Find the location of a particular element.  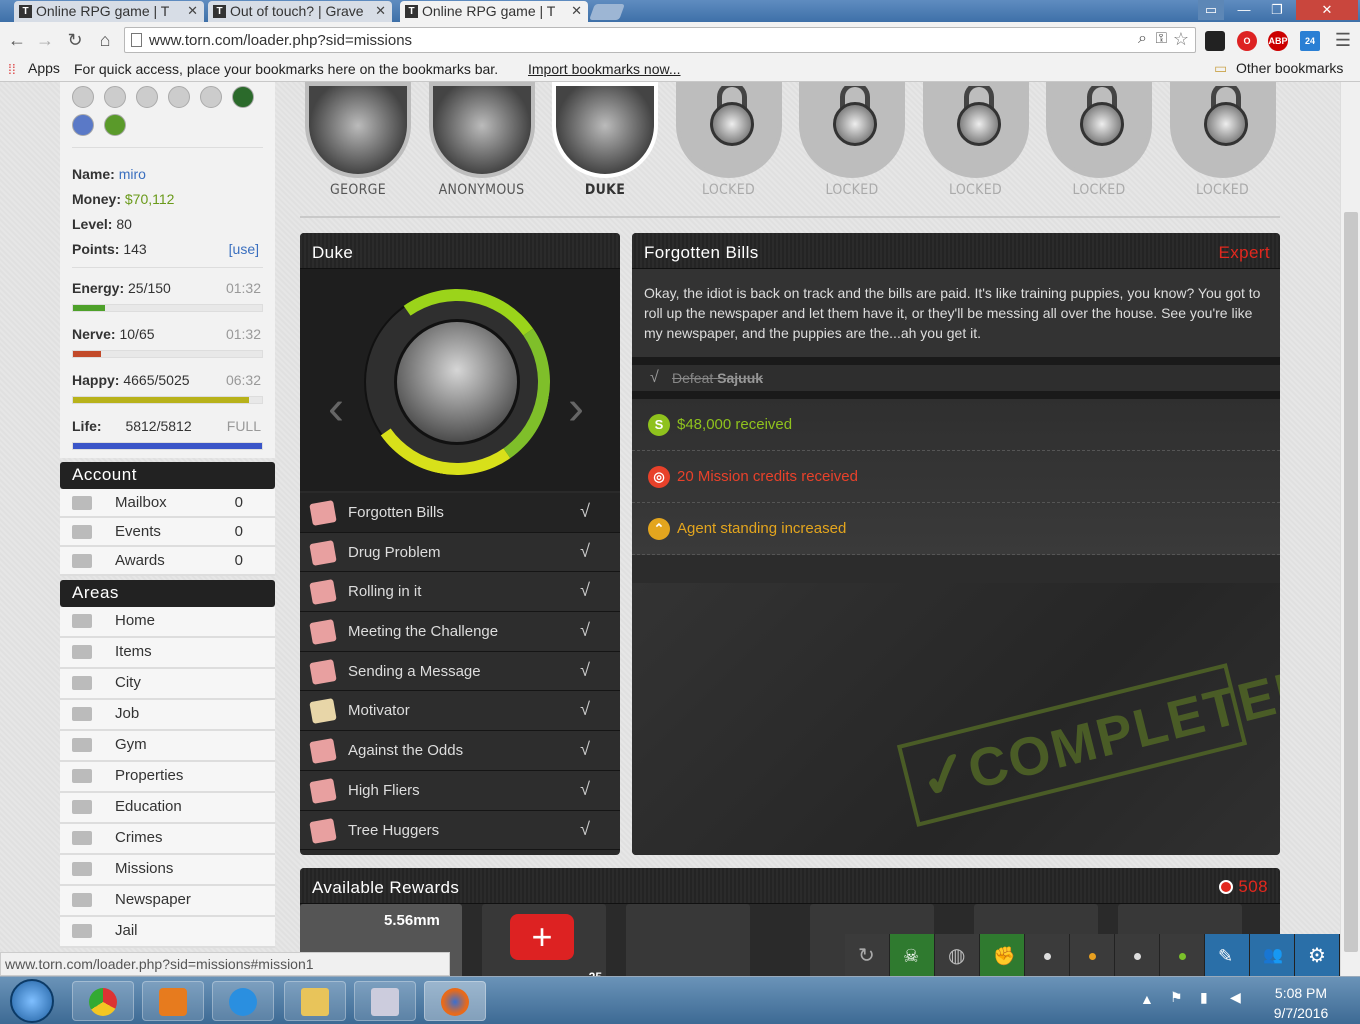

next-agent-arrow-icon: › is located at coordinates (578, 409).